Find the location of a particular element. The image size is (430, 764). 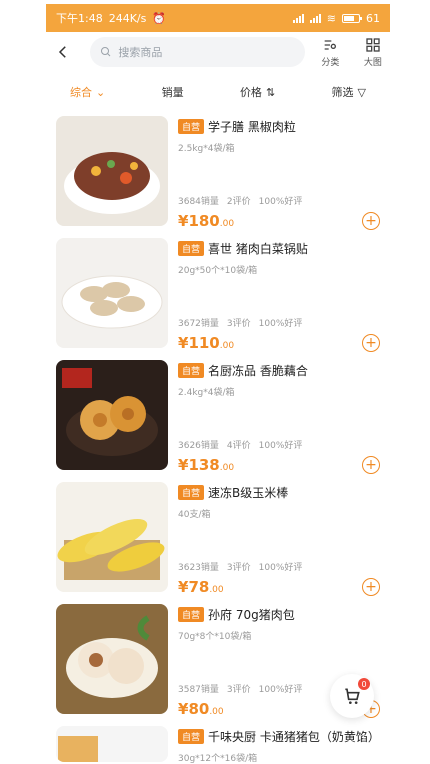

review-count: 2评价 is located at coordinates (238, 202).